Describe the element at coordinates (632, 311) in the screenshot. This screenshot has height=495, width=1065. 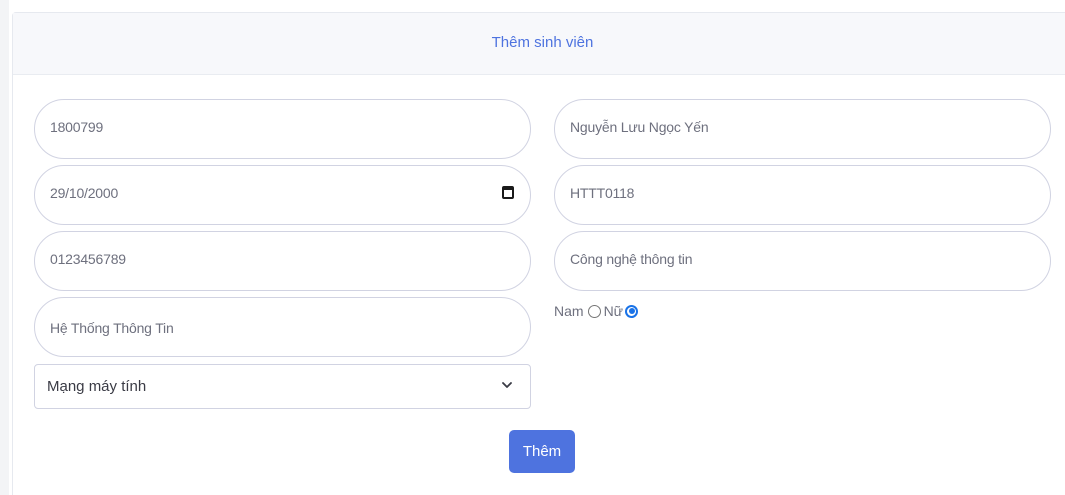
I see `gender-female-radio` at that location.